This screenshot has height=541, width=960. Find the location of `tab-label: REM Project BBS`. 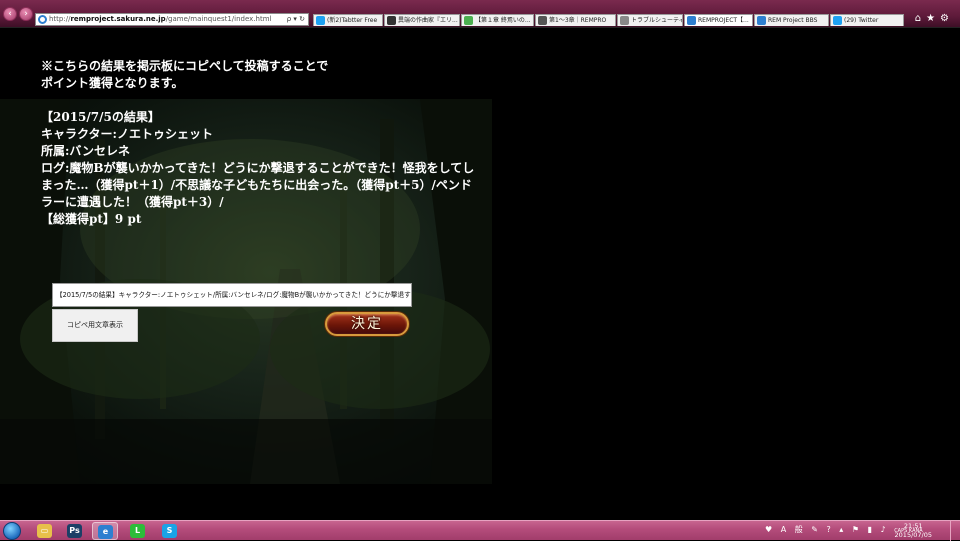

tab-label: REM Project BBS is located at coordinates (793, 20).